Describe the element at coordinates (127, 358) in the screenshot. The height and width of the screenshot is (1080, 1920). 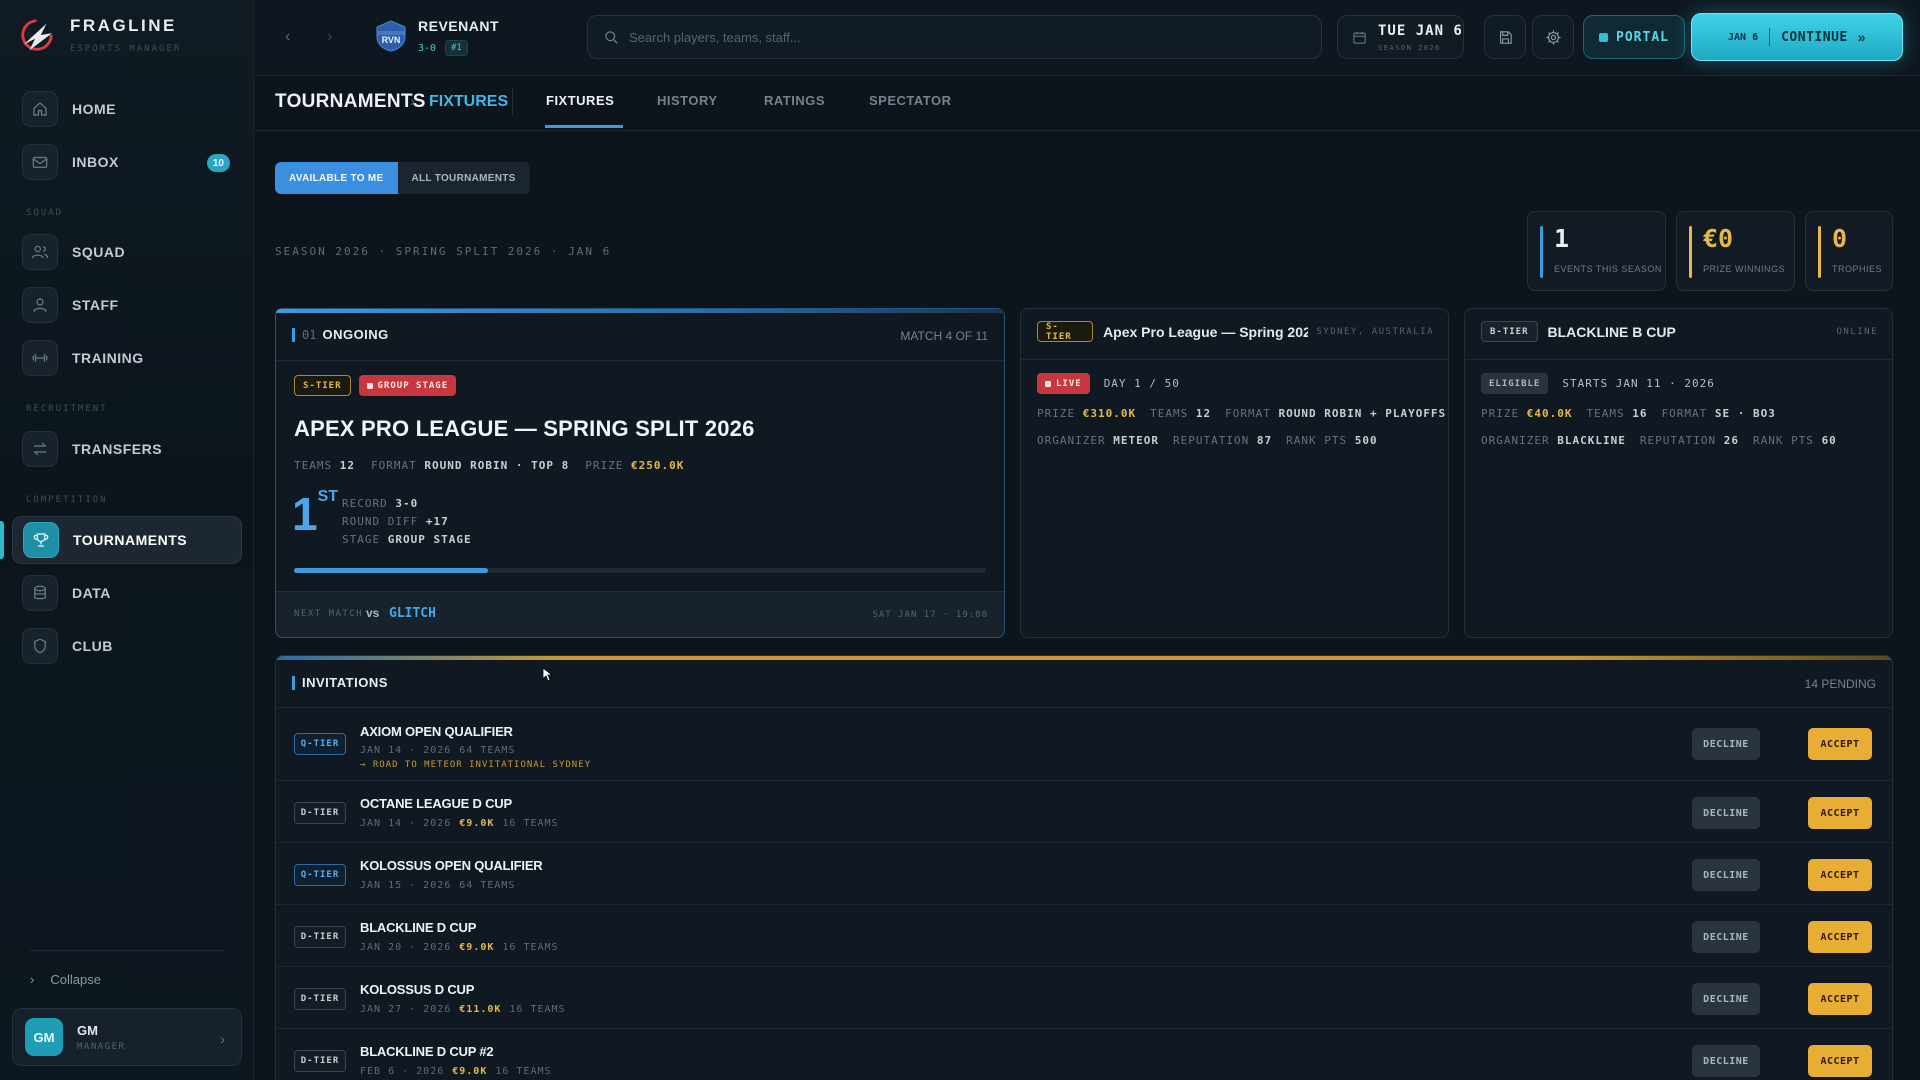
I see `sidebar-item-training: TRAINING` at that location.